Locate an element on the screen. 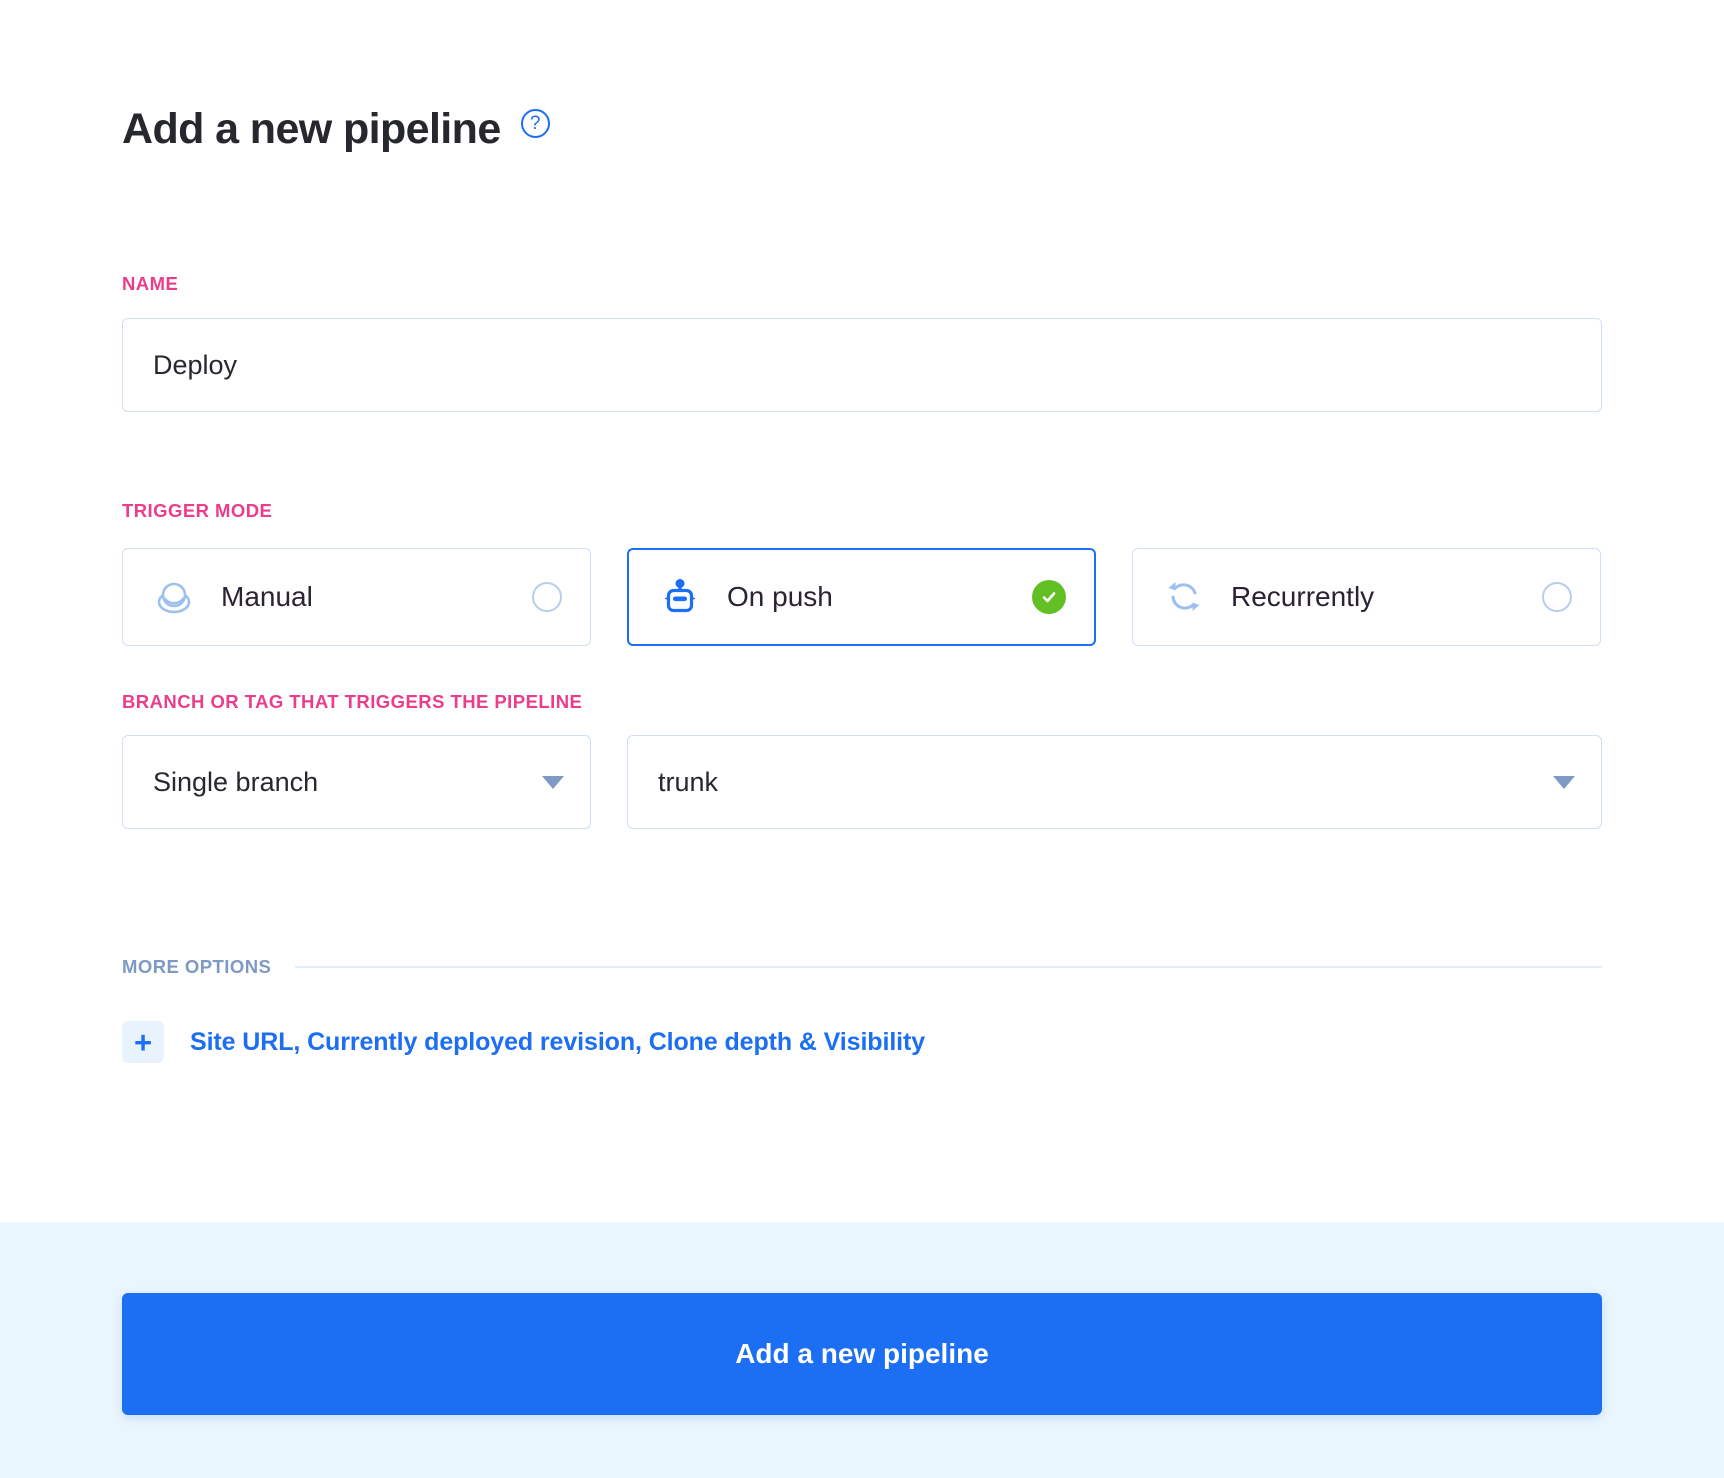  trigger-option-manual: Manual is located at coordinates (356, 597).